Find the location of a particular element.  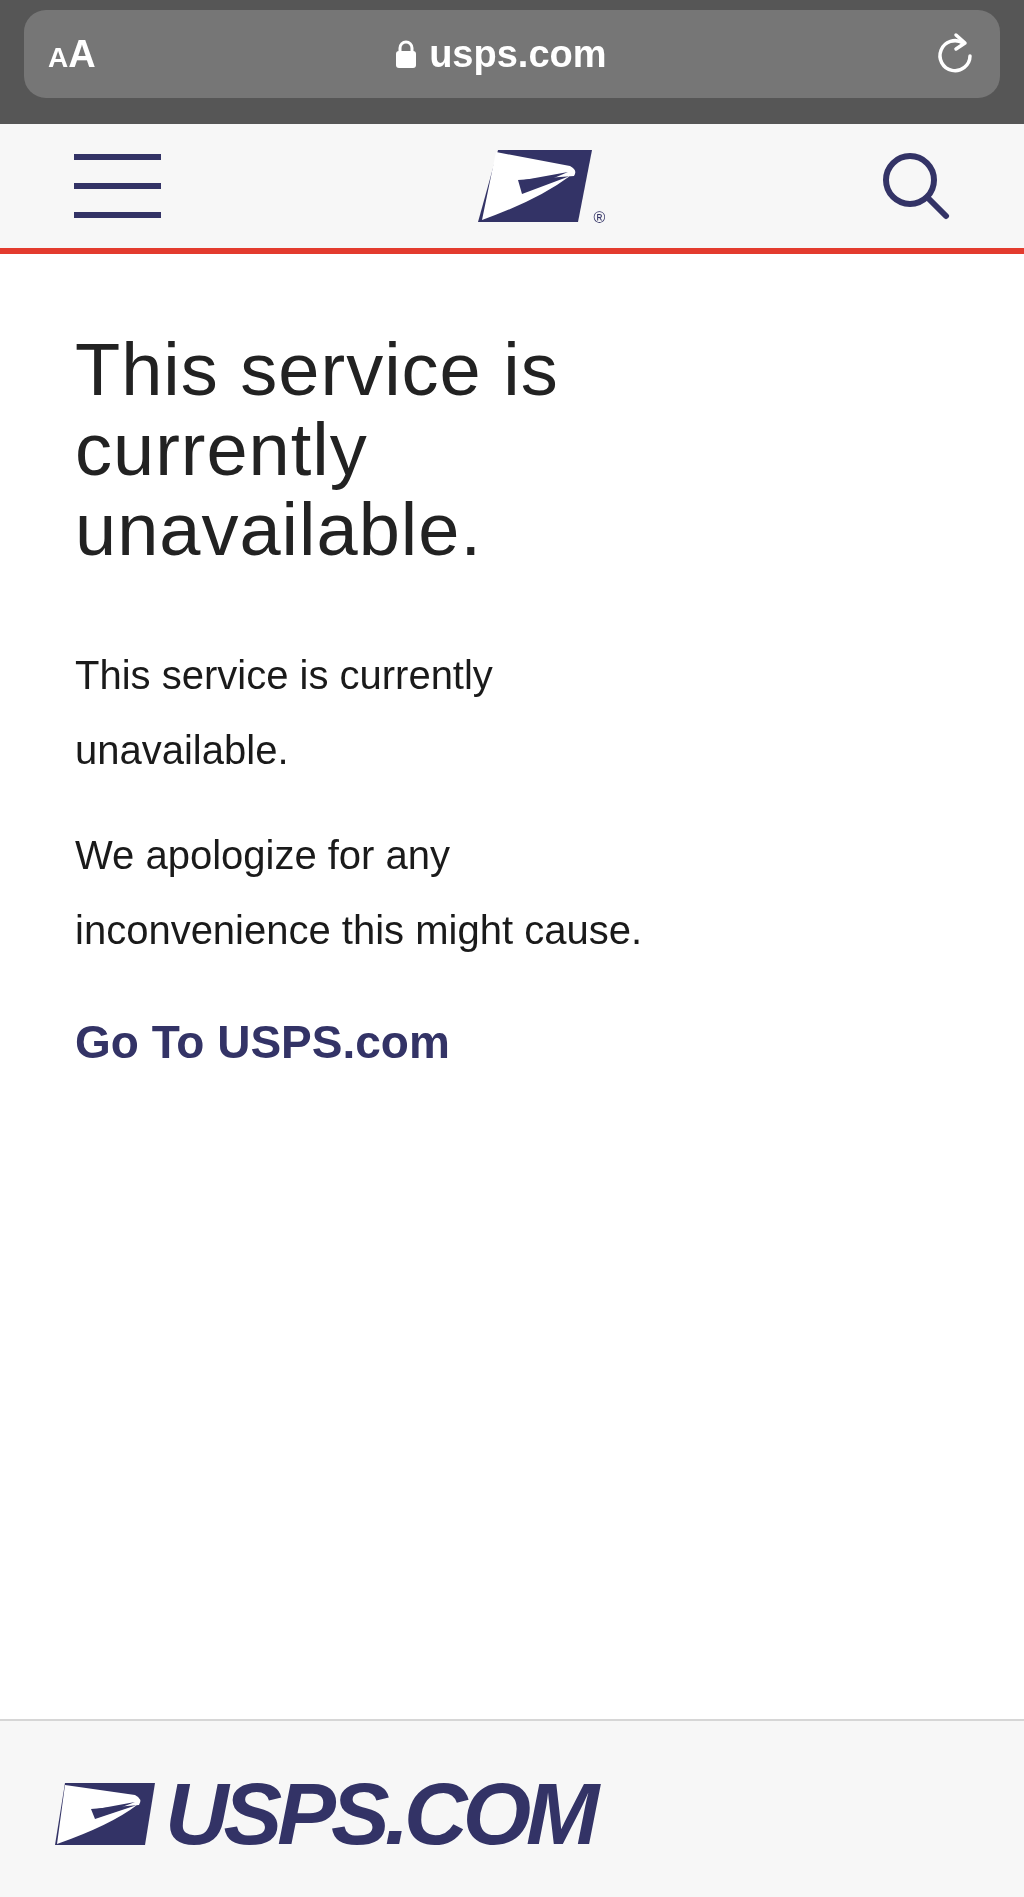

text-size-button: AA is located at coordinates (72, 54).